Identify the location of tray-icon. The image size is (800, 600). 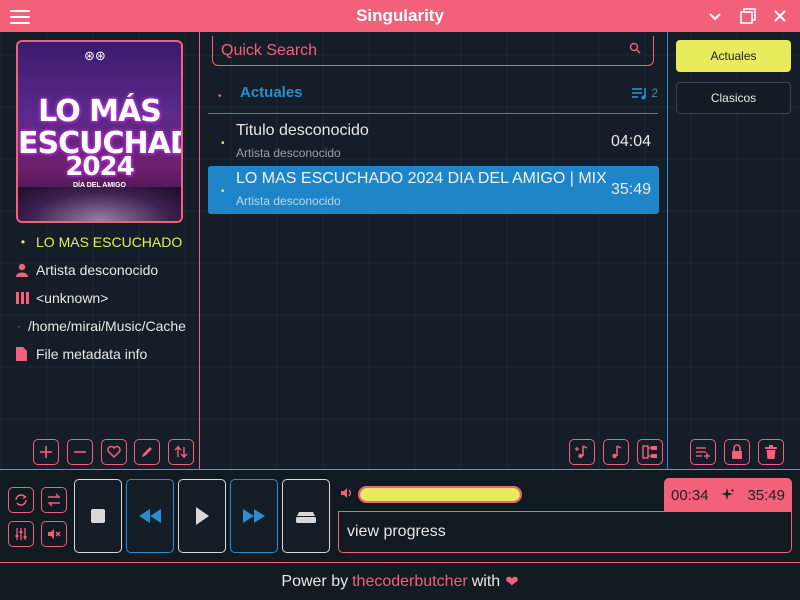
(306, 517).